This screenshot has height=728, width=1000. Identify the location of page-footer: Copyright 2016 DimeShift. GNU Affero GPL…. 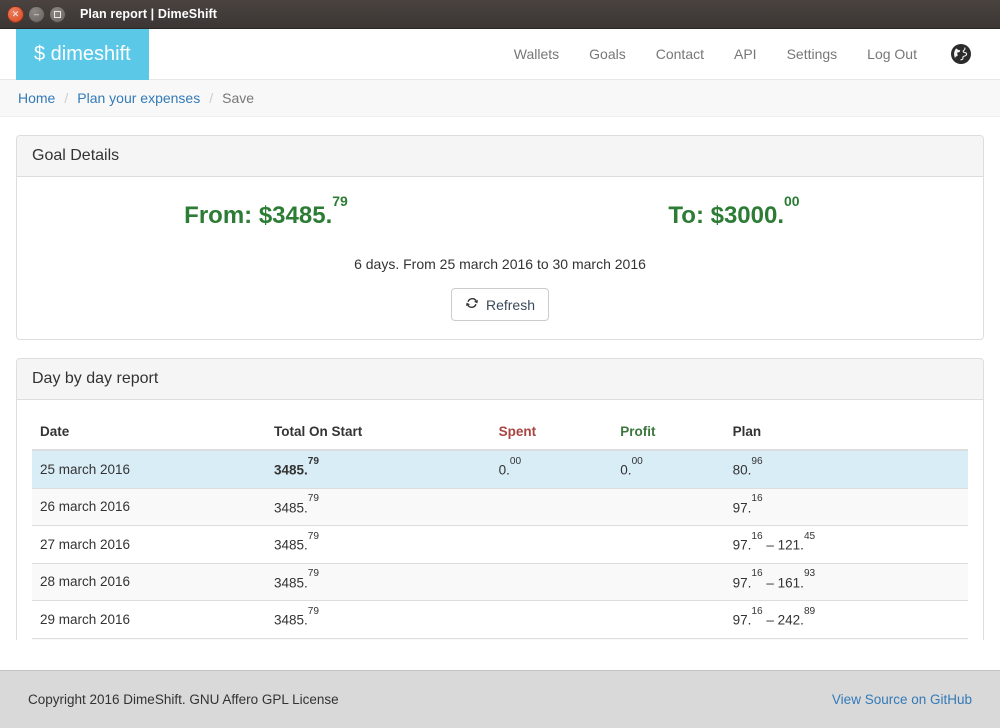
(500, 699).